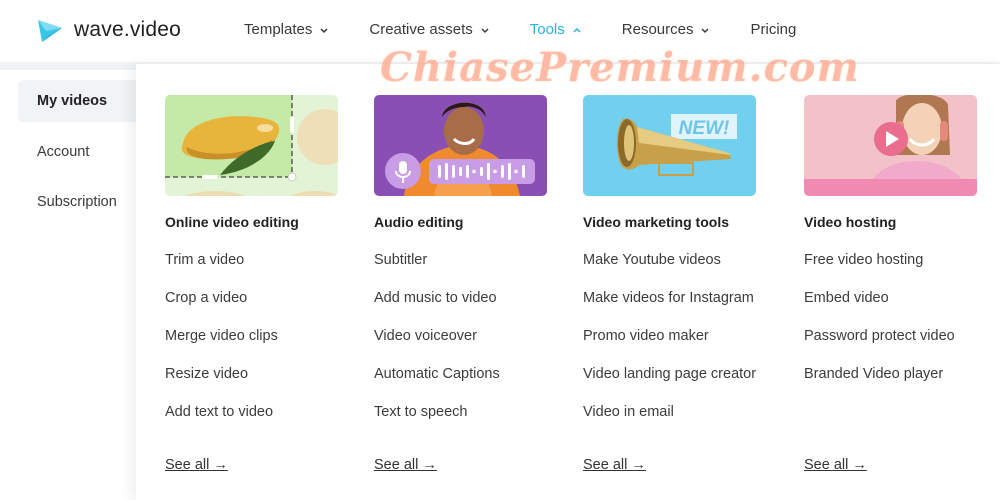 The image size is (1000, 500). Describe the element at coordinates (657, 29) in the screenshot. I see `nav-resources-label: Resources` at that location.